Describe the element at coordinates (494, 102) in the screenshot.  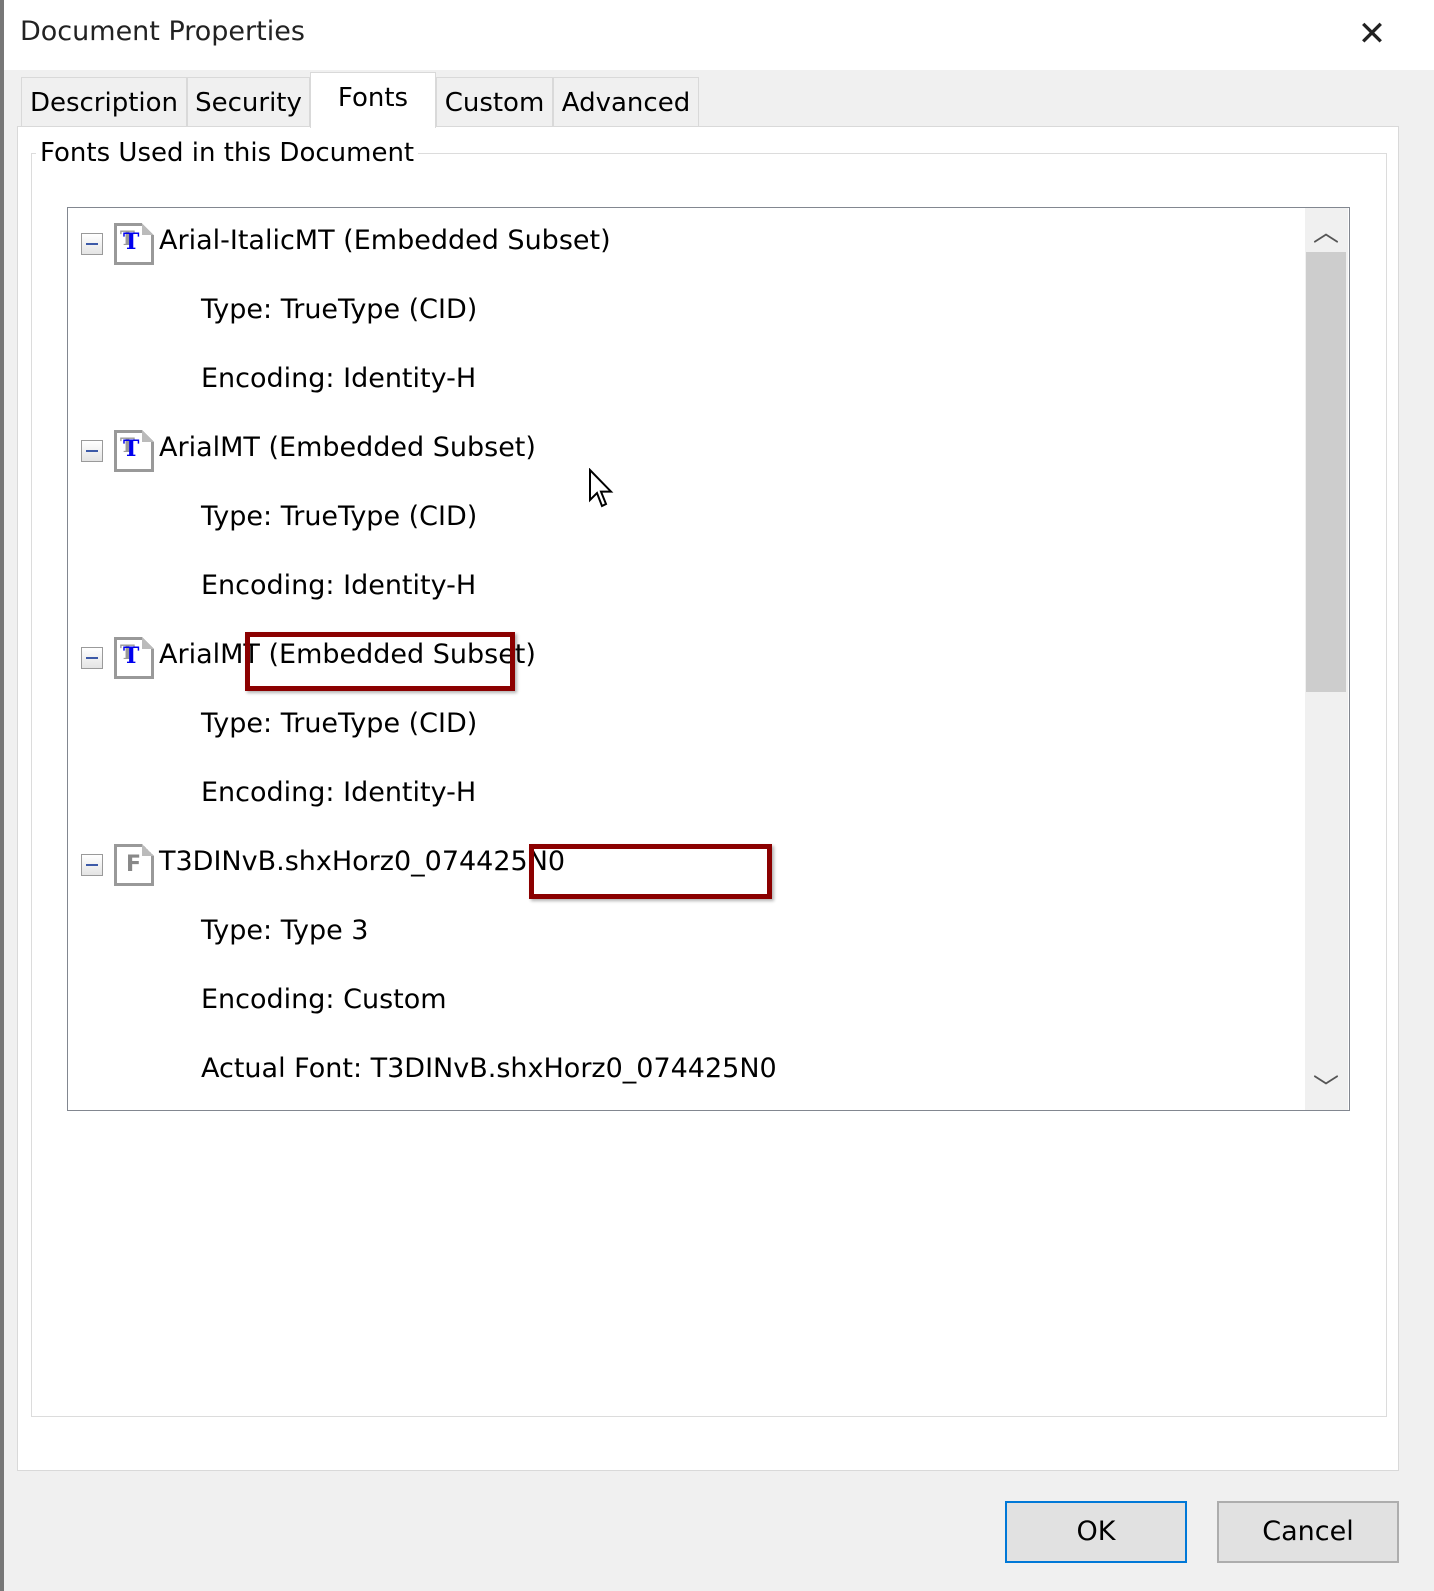
I see `tab-custom: Custom` at that location.